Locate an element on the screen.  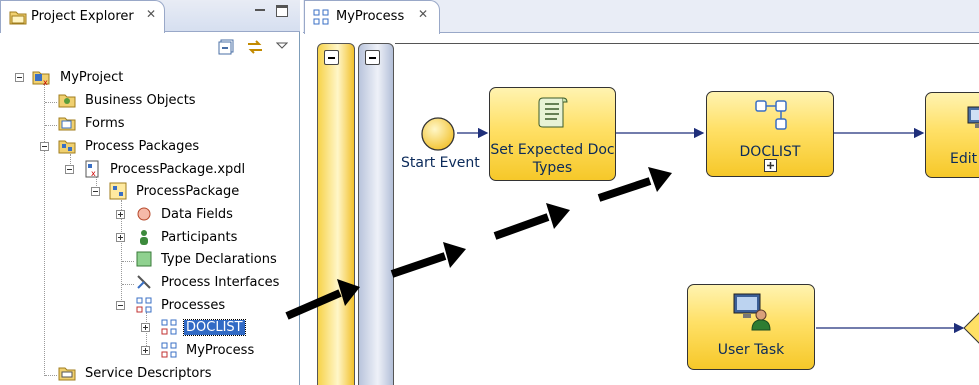
explorer-tab-bar: Project Explorer ✕ is located at coordinates (150, 16).